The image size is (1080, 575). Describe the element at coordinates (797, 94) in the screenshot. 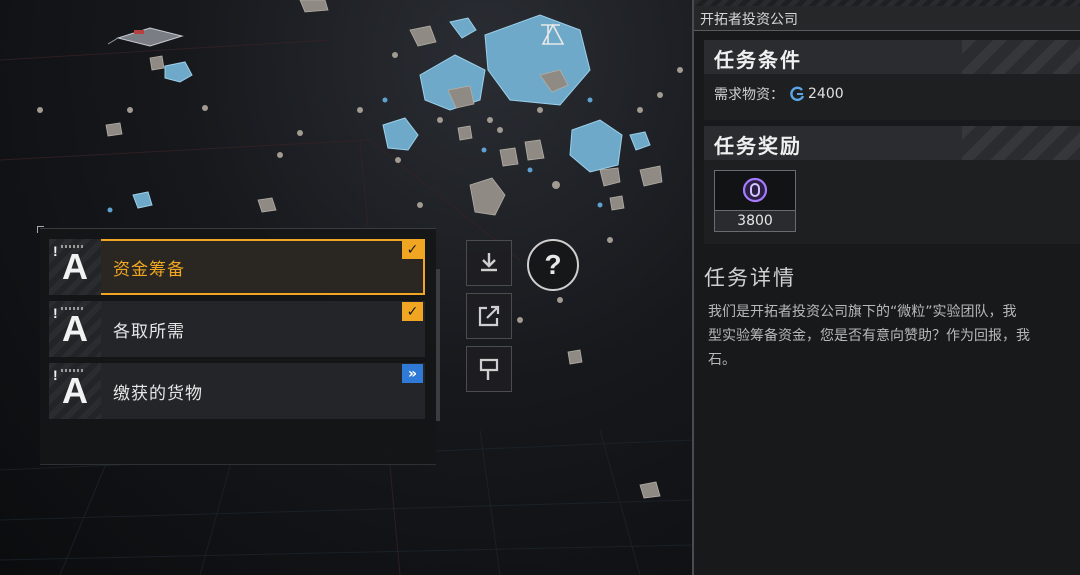

I see `resource-icon` at that location.